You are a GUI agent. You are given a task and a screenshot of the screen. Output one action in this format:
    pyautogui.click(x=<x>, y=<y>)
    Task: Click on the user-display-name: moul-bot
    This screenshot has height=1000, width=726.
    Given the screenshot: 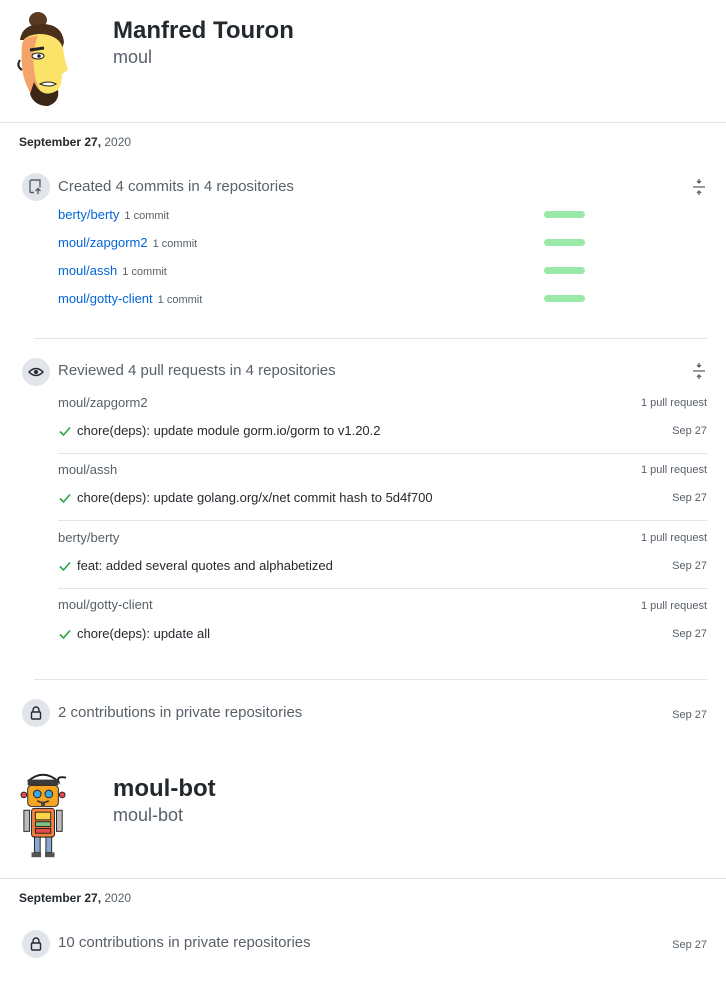 What is the action you would take?
    pyautogui.click(x=164, y=789)
    